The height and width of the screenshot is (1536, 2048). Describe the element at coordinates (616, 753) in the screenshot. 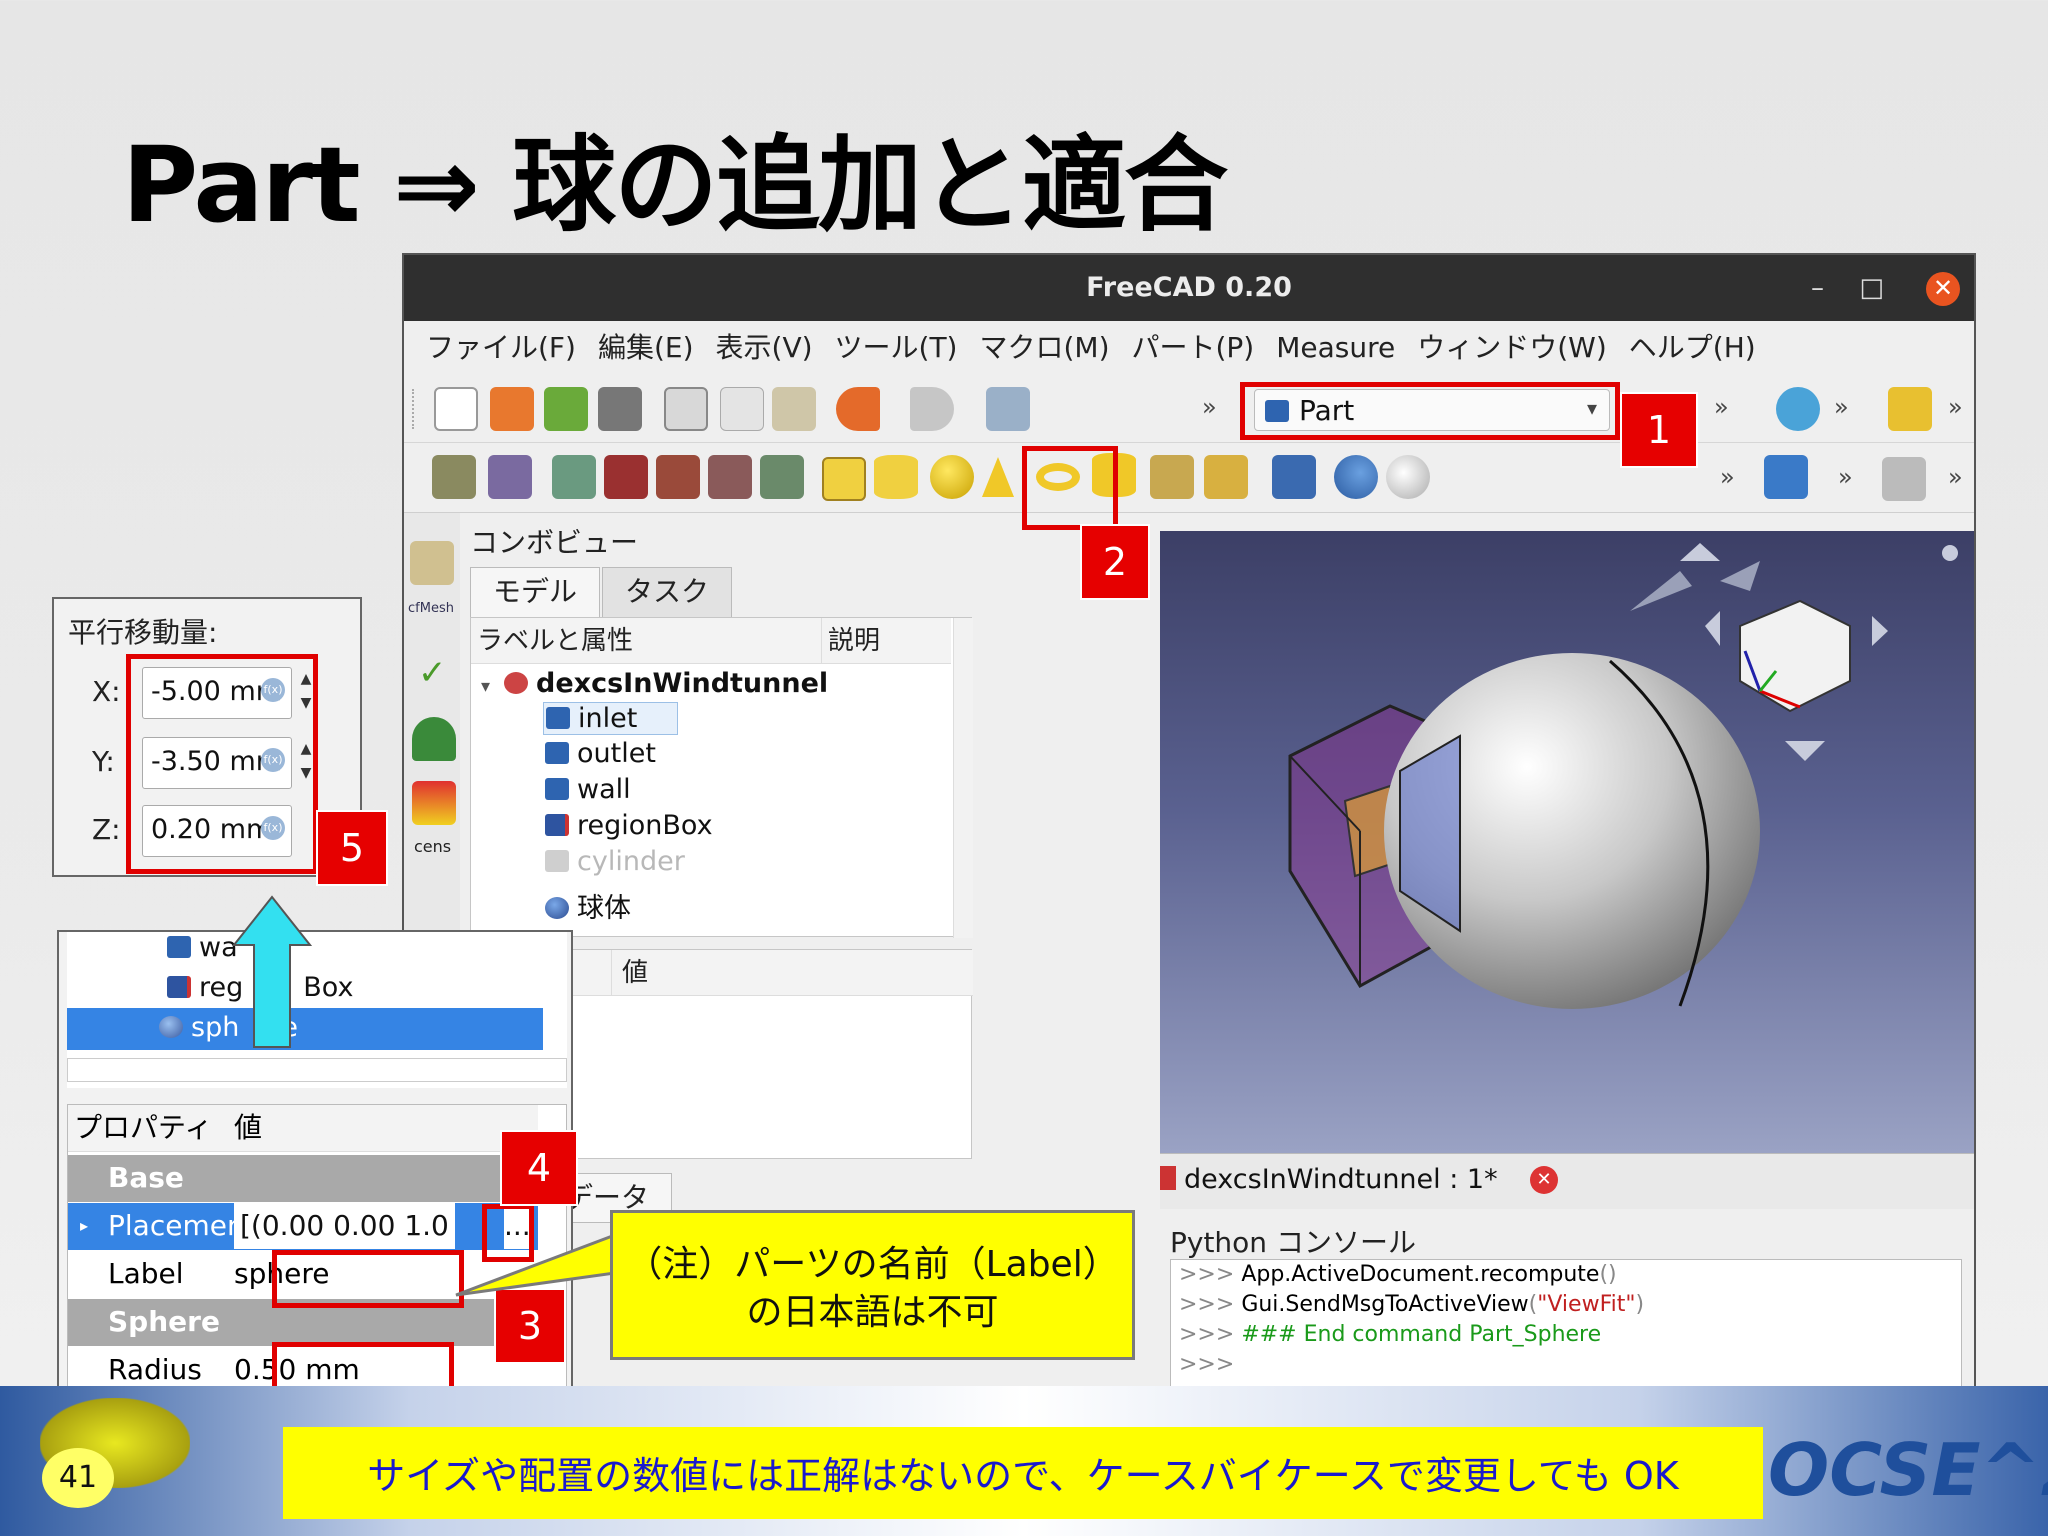

I see `tree-item-label: outlet` at that location.